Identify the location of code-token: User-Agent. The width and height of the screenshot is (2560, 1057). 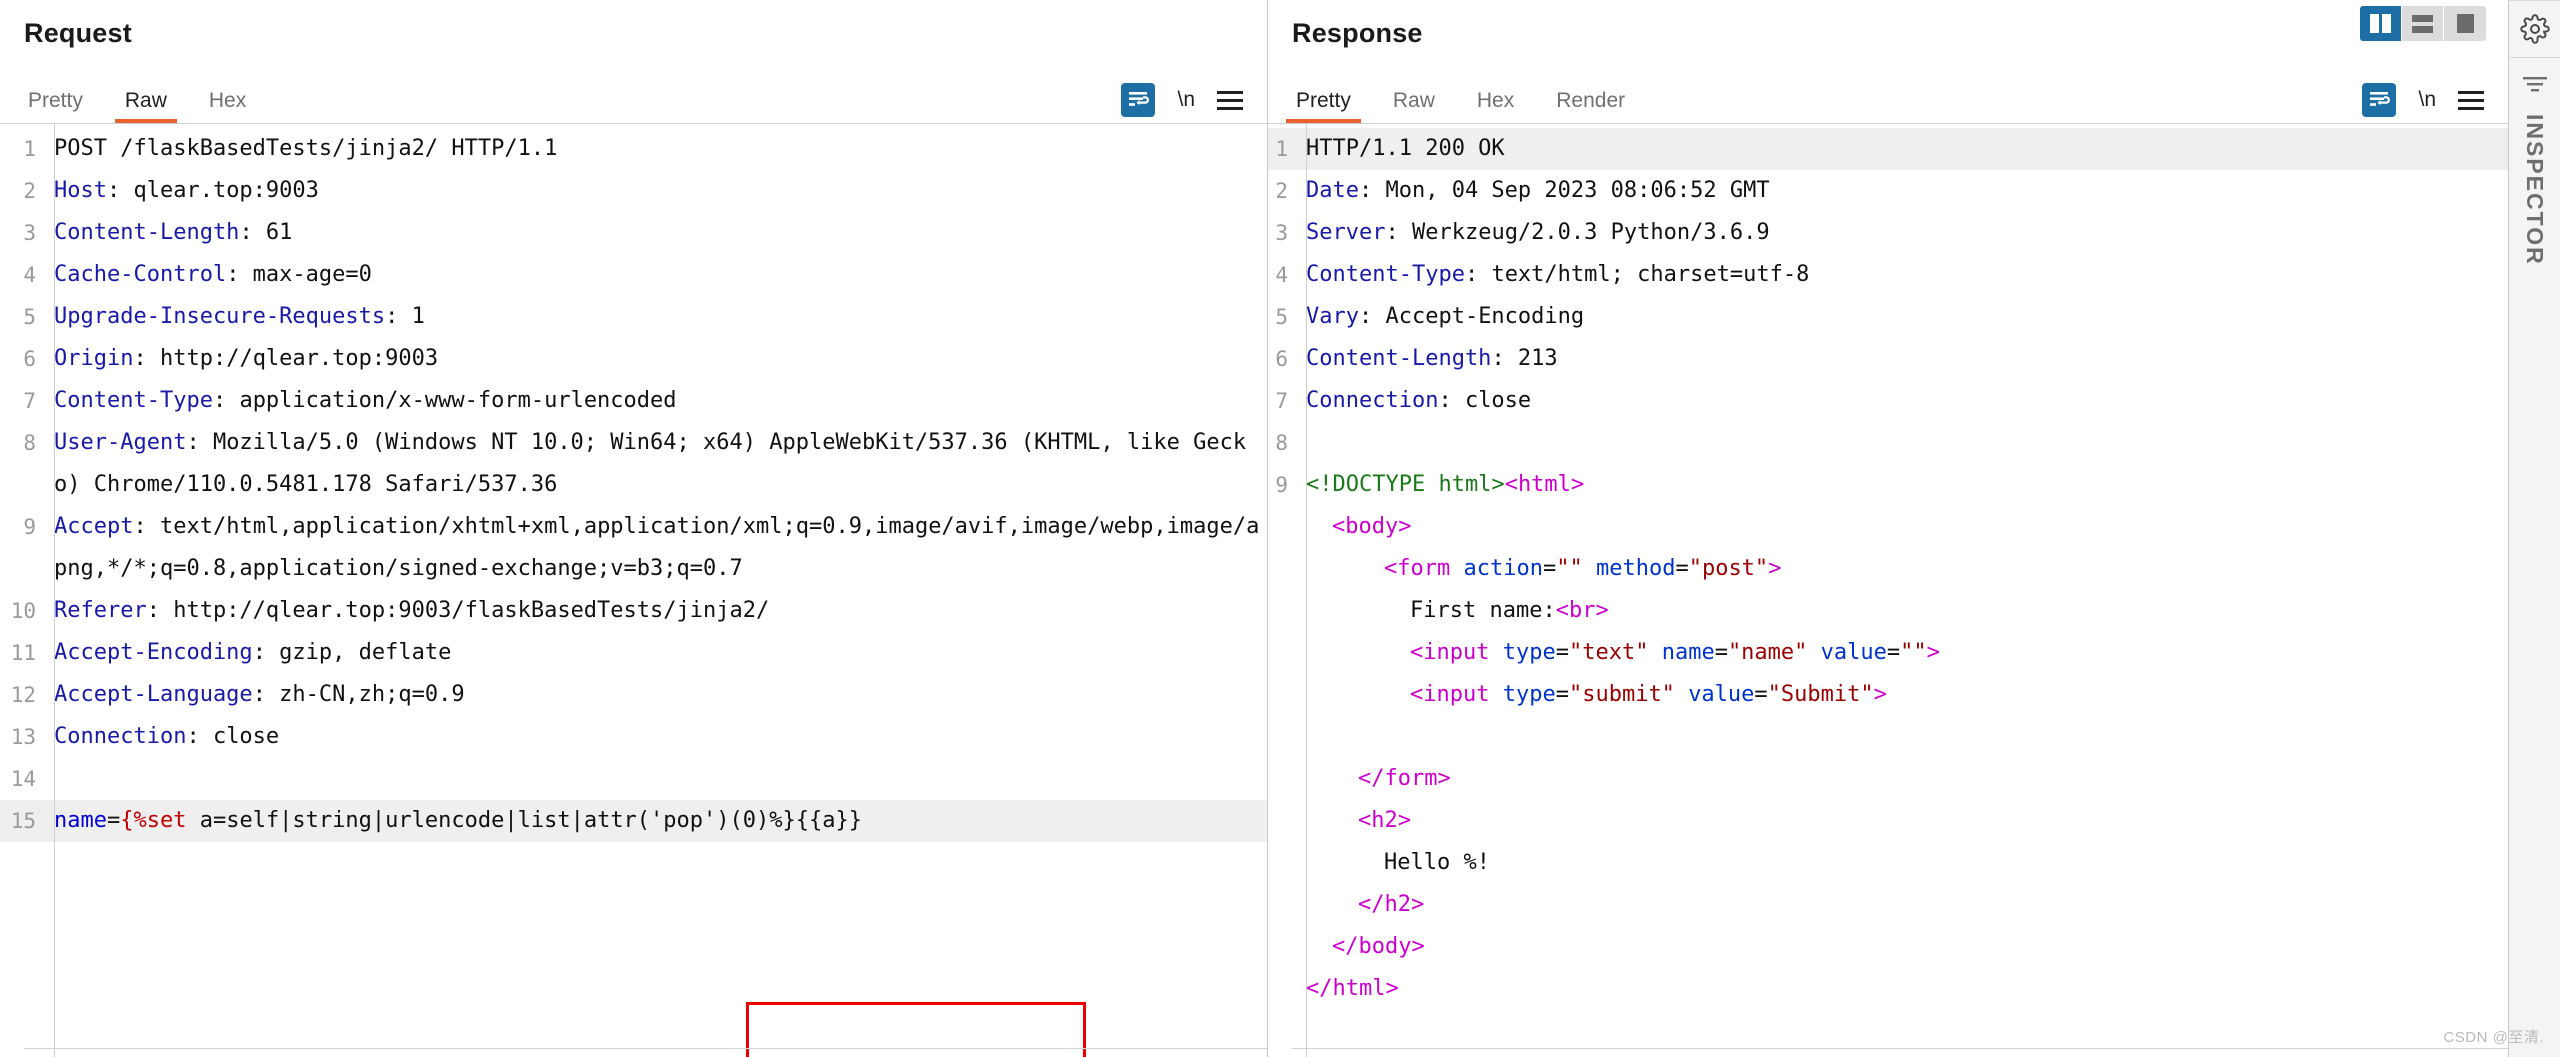
(120, 442).